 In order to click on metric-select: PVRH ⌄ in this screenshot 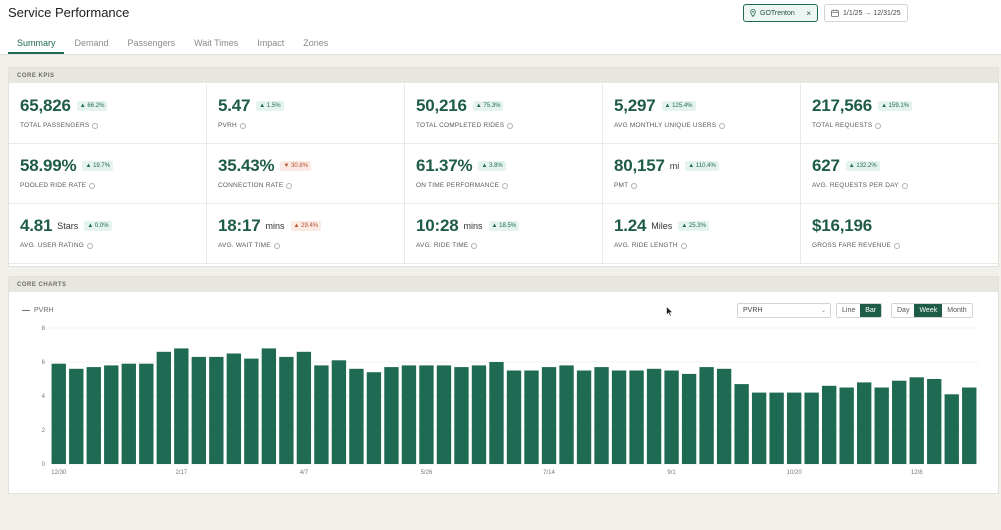, I will do `click(784, 310)`.